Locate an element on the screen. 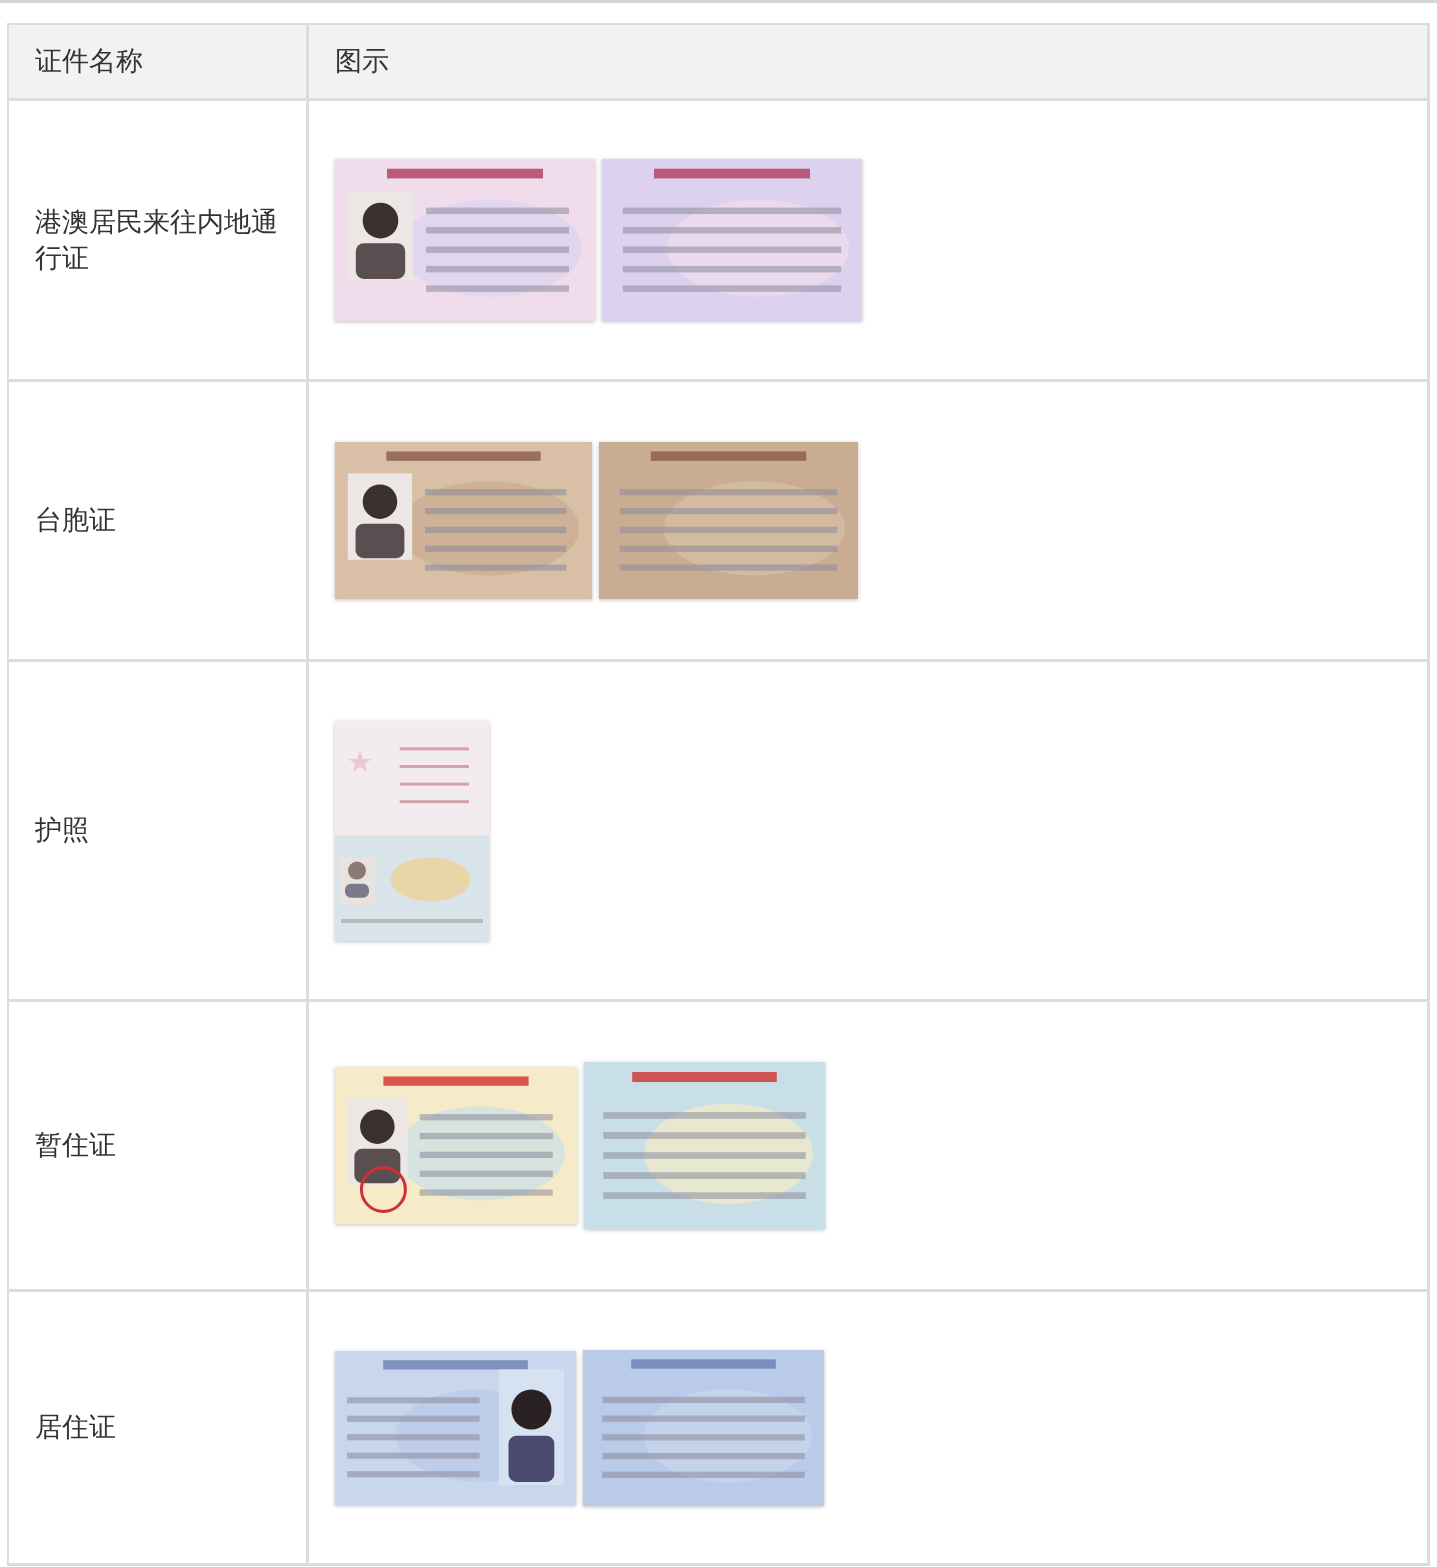  table-cell: 暂住证 is located at coordinates (159, 1147).